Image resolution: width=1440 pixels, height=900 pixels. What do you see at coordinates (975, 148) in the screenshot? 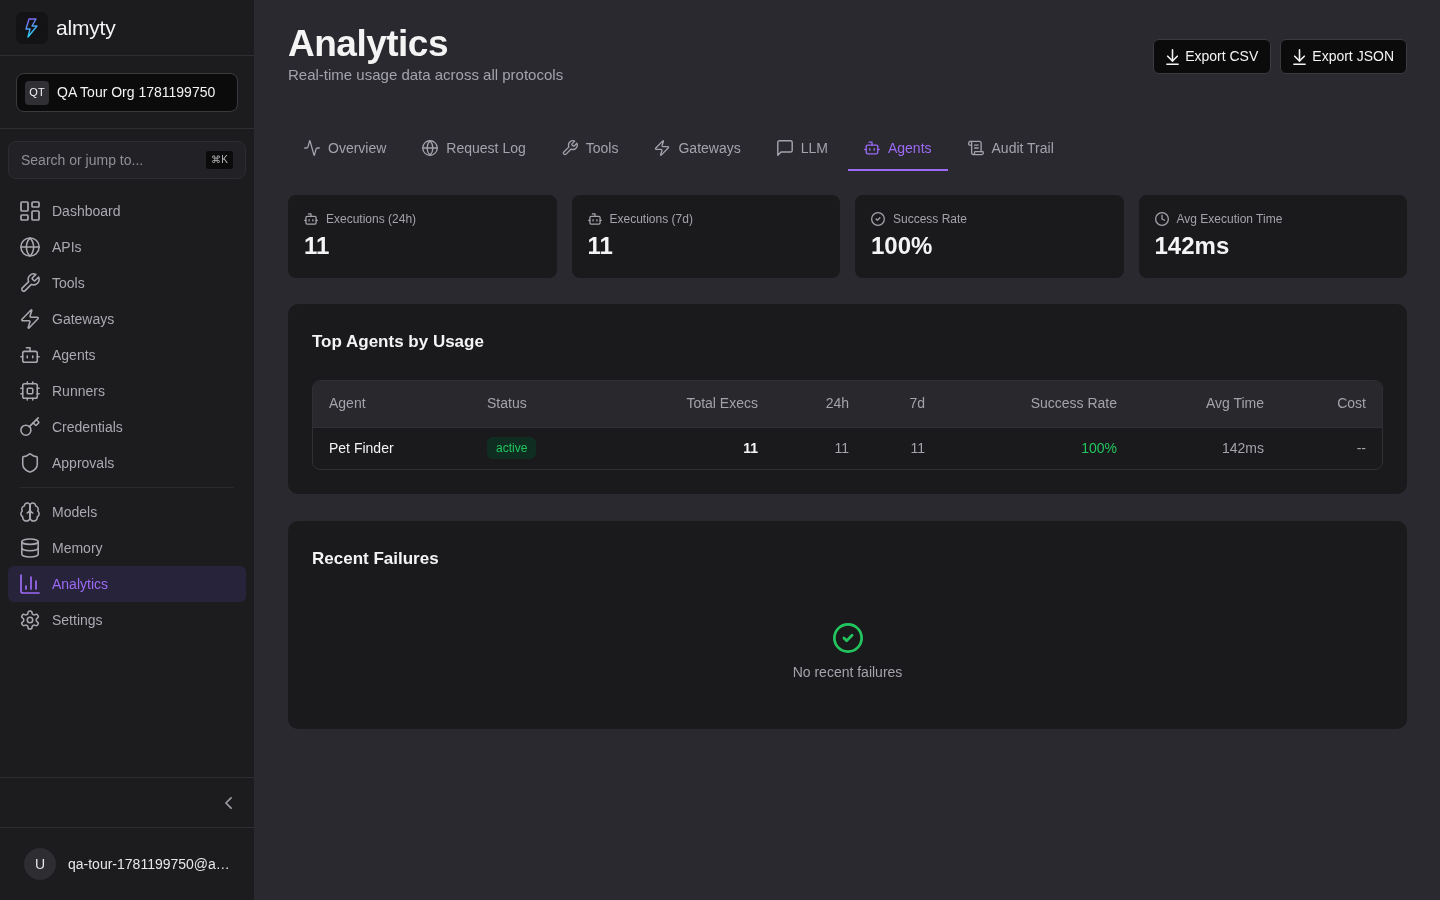
I see `scroll-icon` at bounding box center [975, 148].